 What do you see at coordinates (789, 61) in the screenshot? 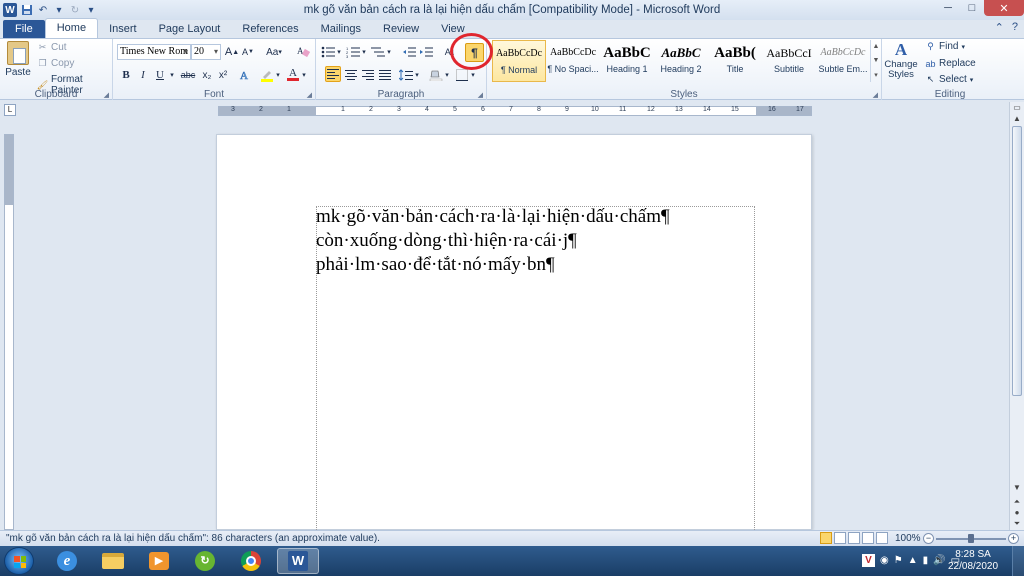
I see `style-subtitle: AaBbCcI Subtitle` at bounding box center [789, 61].